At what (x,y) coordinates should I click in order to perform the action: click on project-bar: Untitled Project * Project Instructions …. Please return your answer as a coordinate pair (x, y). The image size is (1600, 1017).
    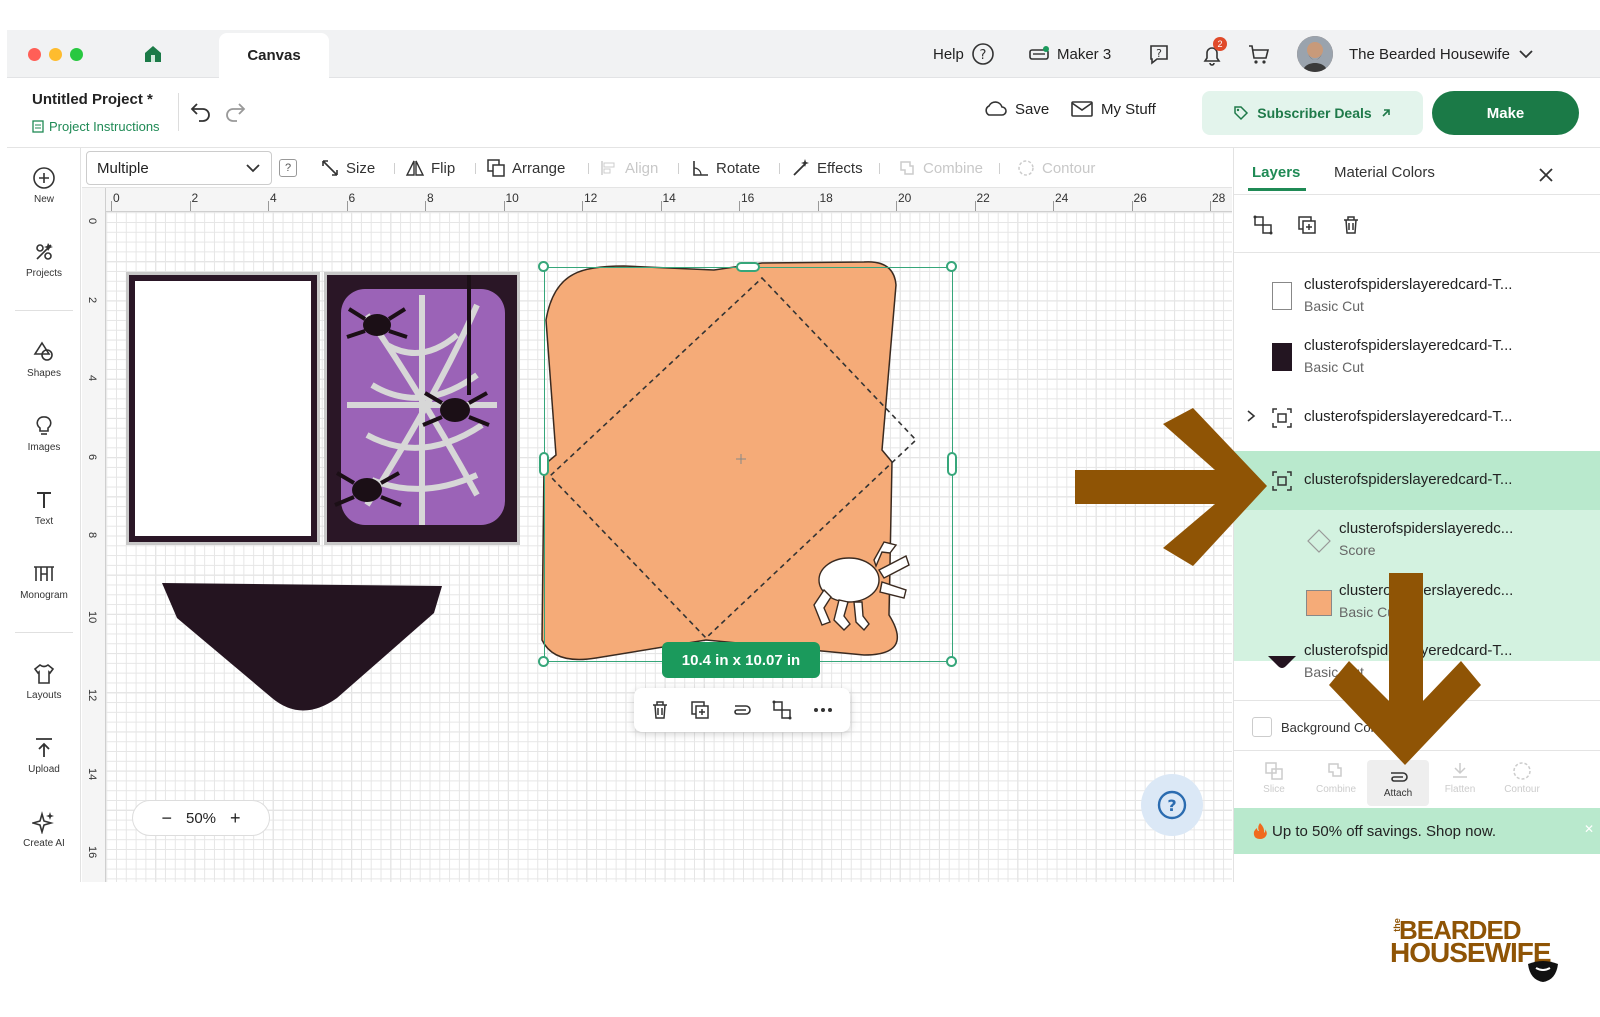
    Looking at the image, I should click on (803, 113).